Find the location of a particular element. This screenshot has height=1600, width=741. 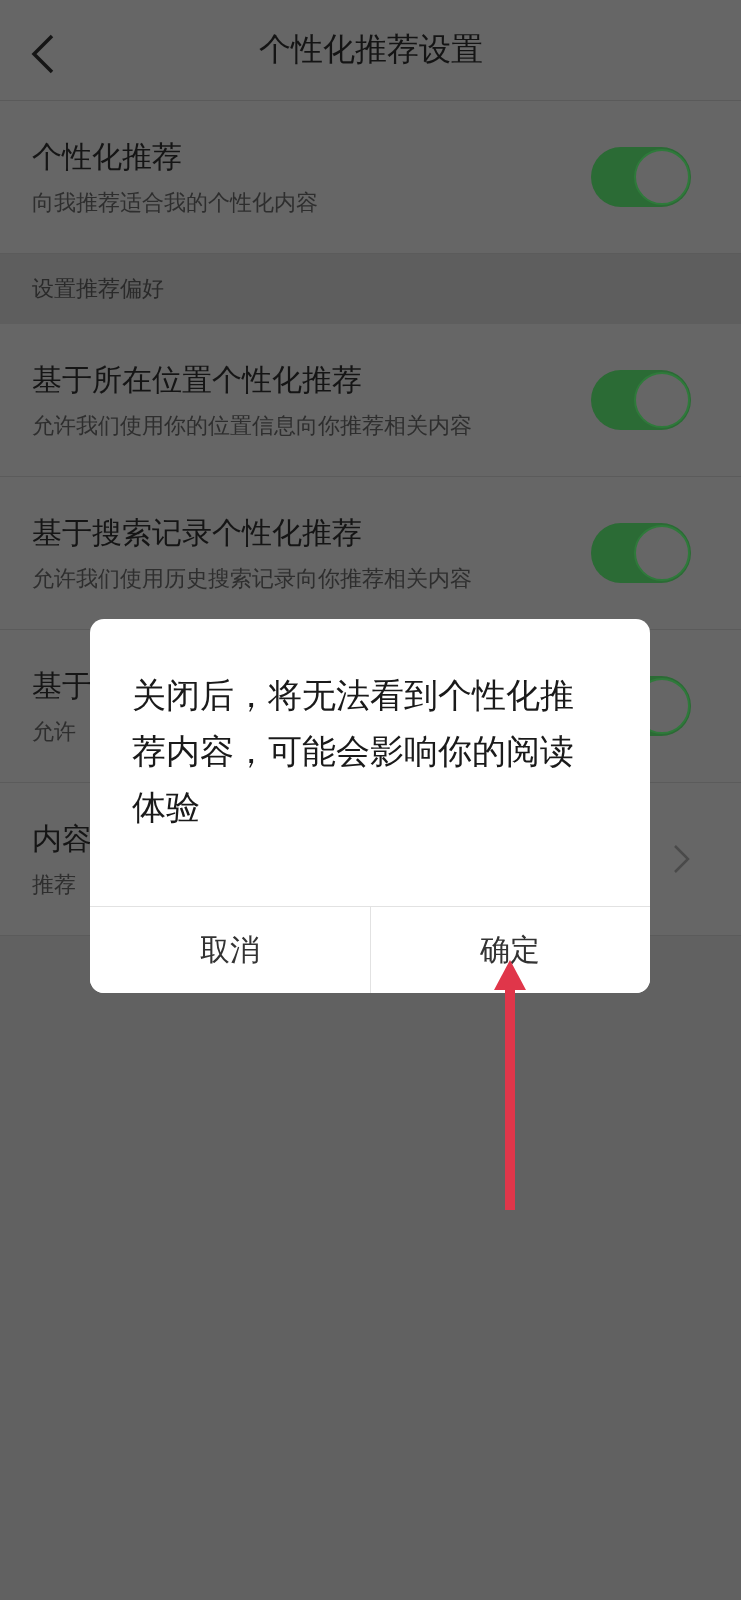

setting-description: 允许 is located at coordinates (54, 731).